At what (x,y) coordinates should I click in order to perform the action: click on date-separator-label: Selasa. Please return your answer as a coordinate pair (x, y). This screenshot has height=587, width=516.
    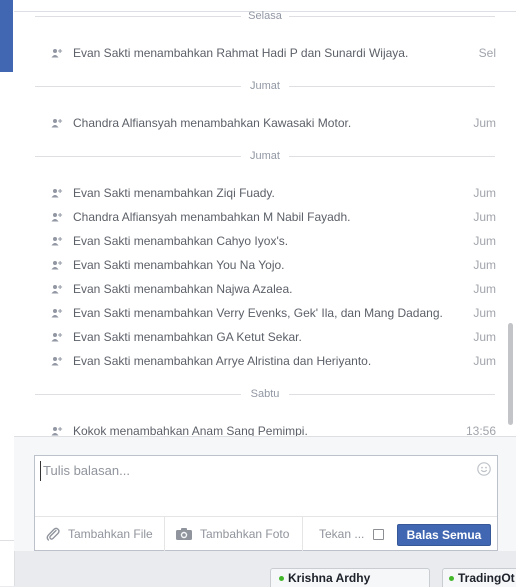
    Looking at the image, I should click on (265, 16).